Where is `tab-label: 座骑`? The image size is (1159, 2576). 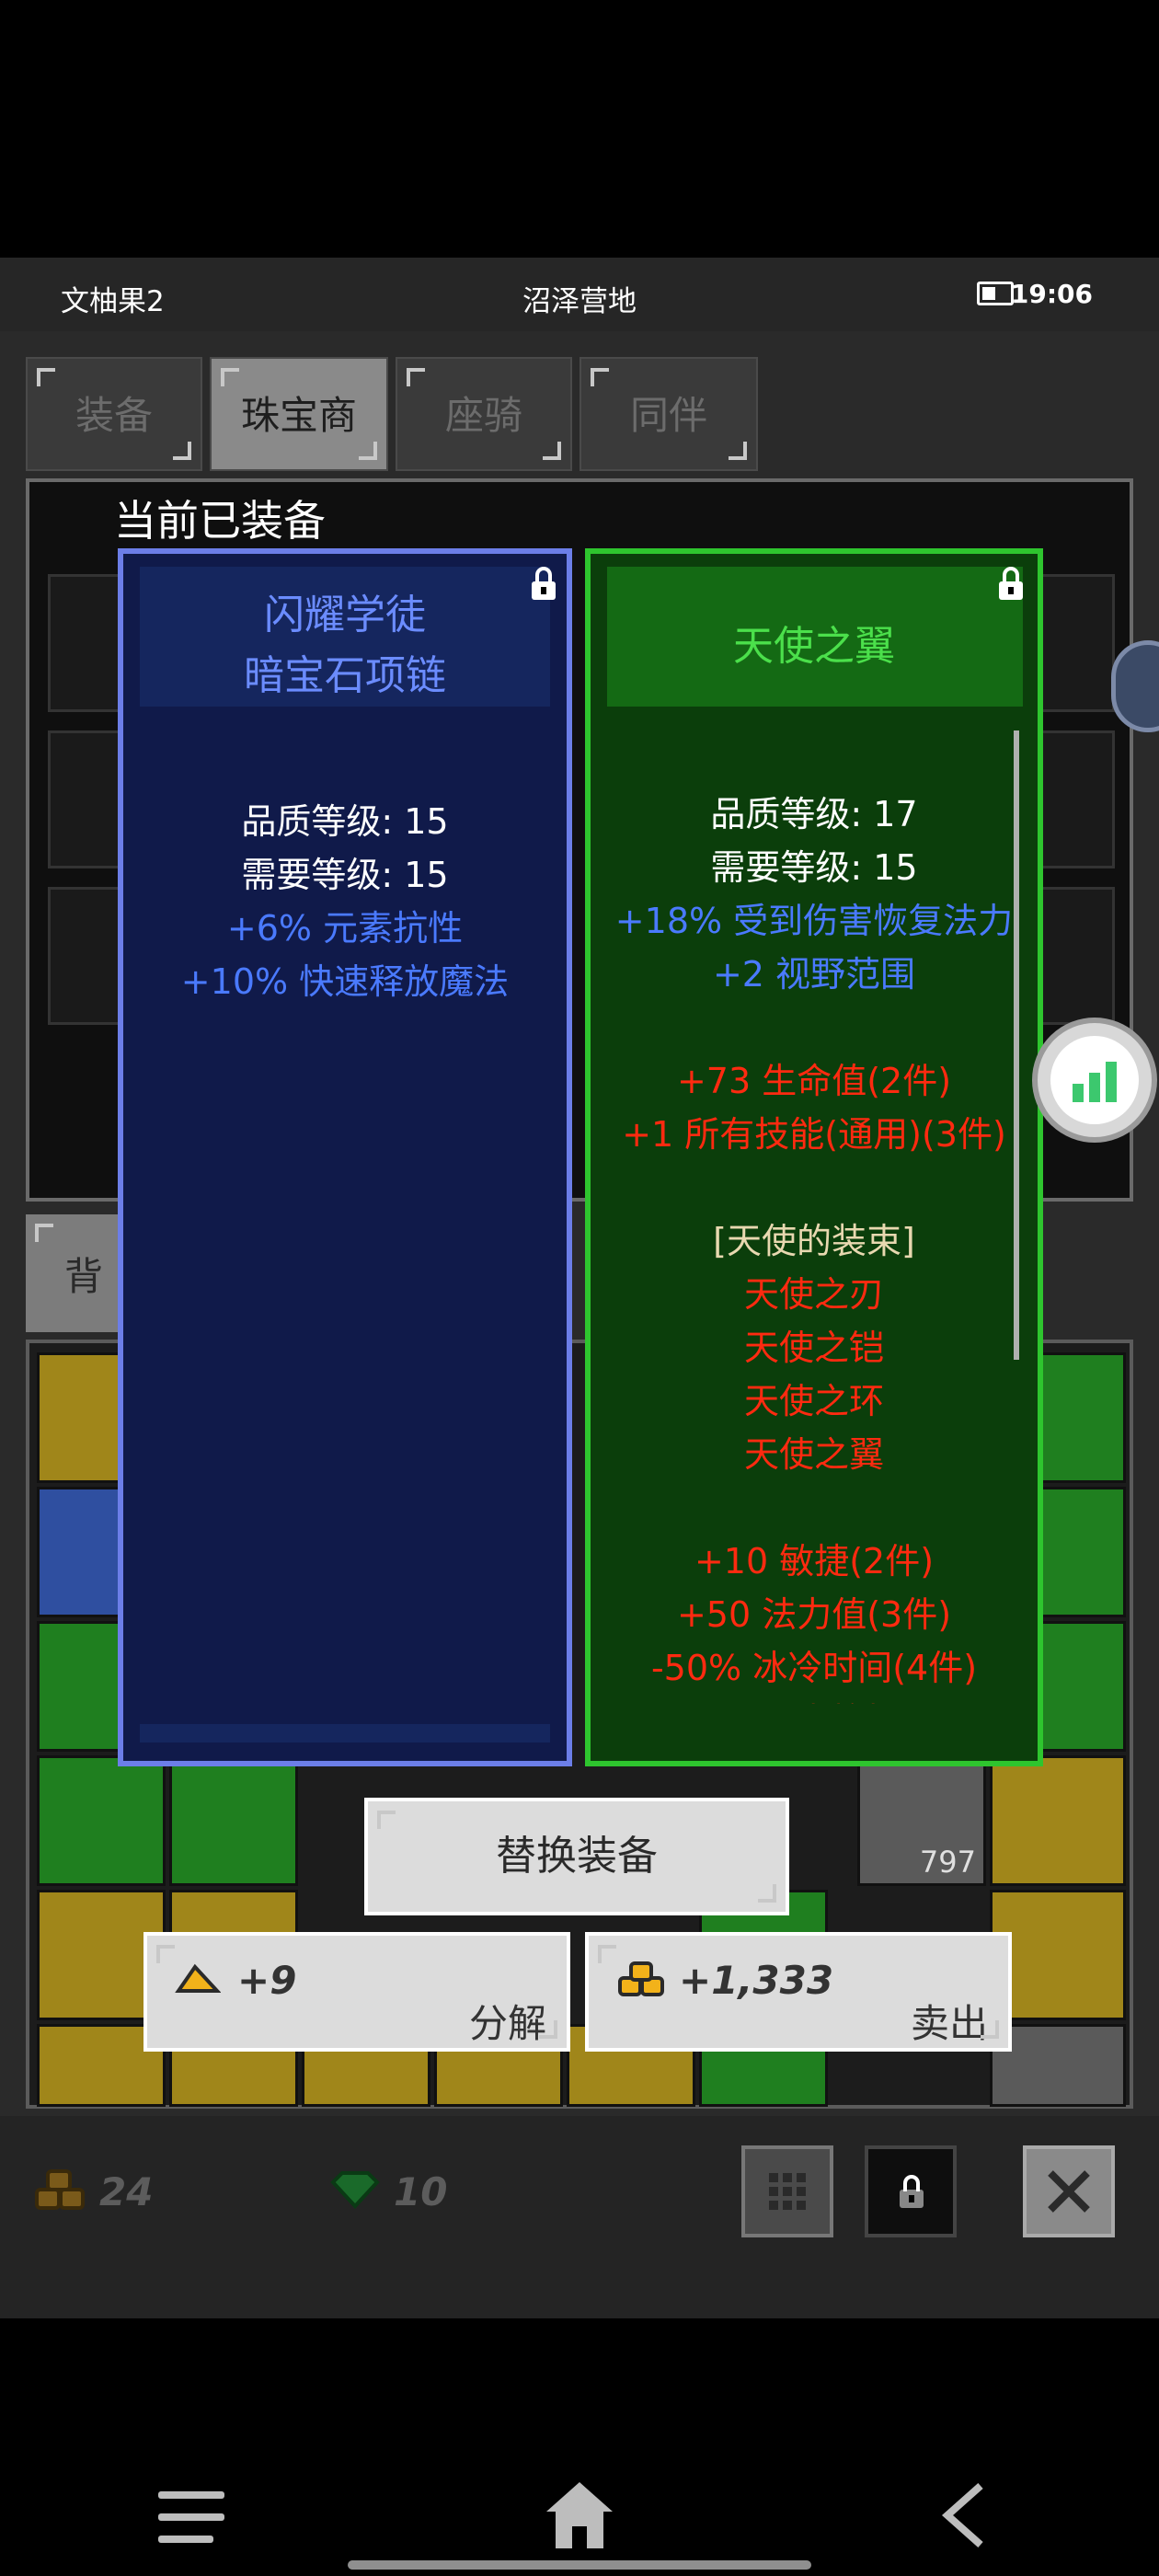
tab-label: 座骑 is located at coordinates (483, 415).